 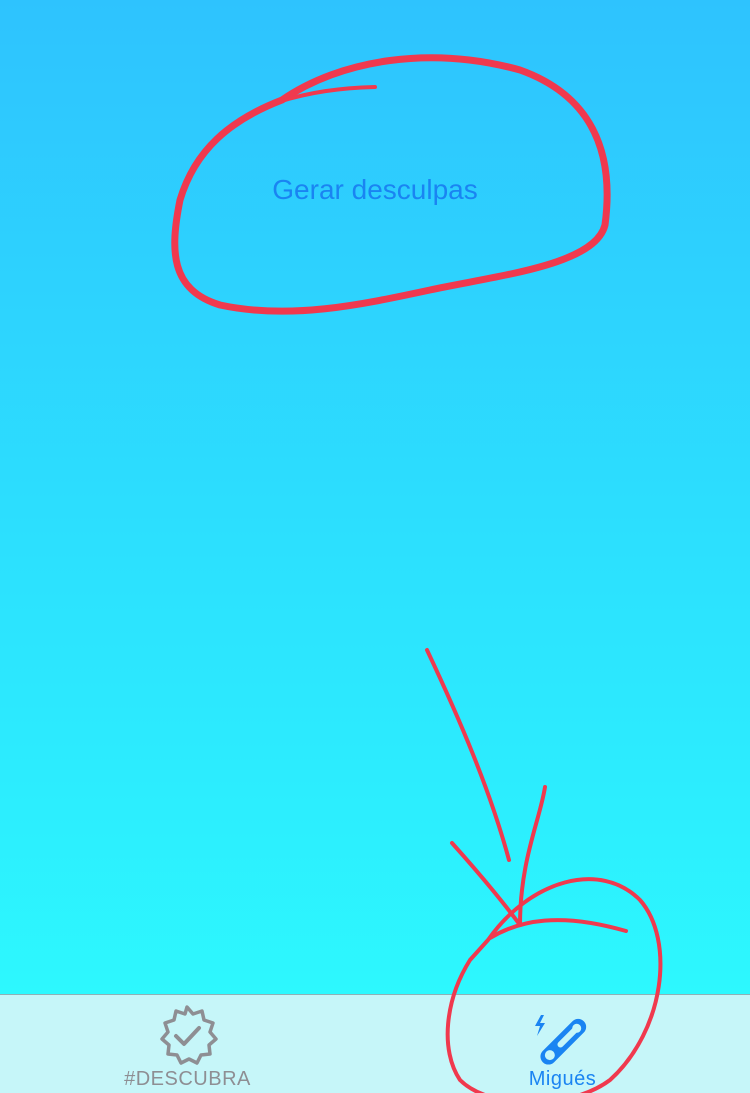 What do you see at coordinates (187, 1079) in the screenshot?
I see `tab-label-descubra: #DESCUBRA` at bounding box center [187, 1079].